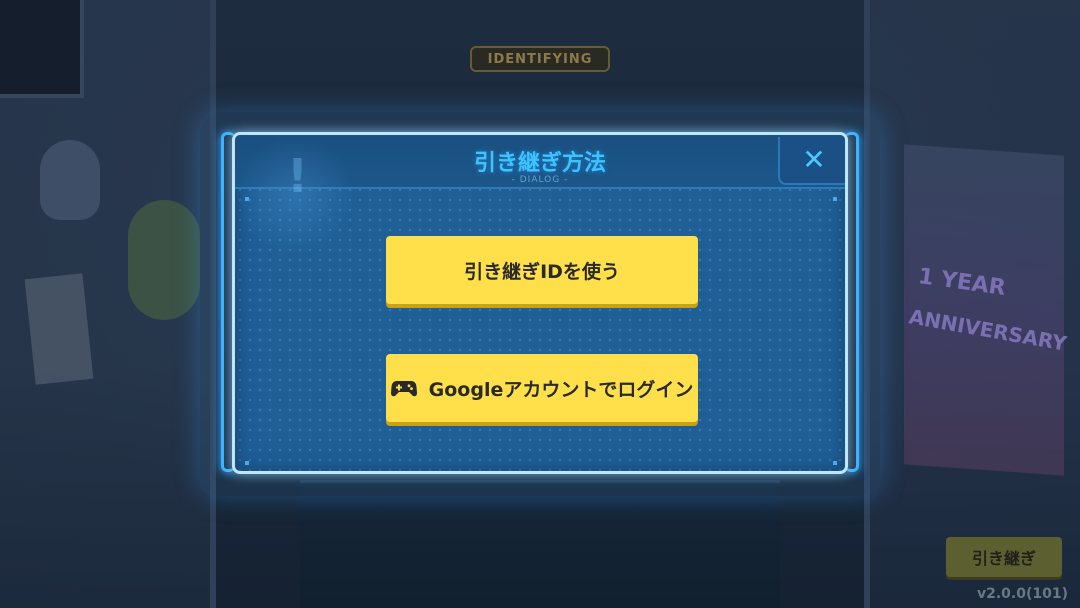 The height and width of the screenshot is (608, 1080). Describe the element at coordinates (540, 180) in the screenshot. I see `dialog-subtitle: - DIALOG -` at that location.